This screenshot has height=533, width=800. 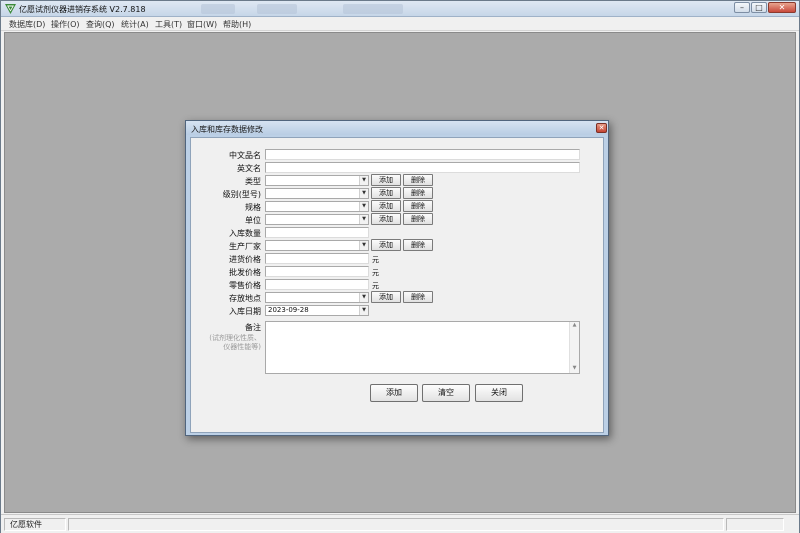 I want to click on clear-button: 清空, so click(x=446, y=393).